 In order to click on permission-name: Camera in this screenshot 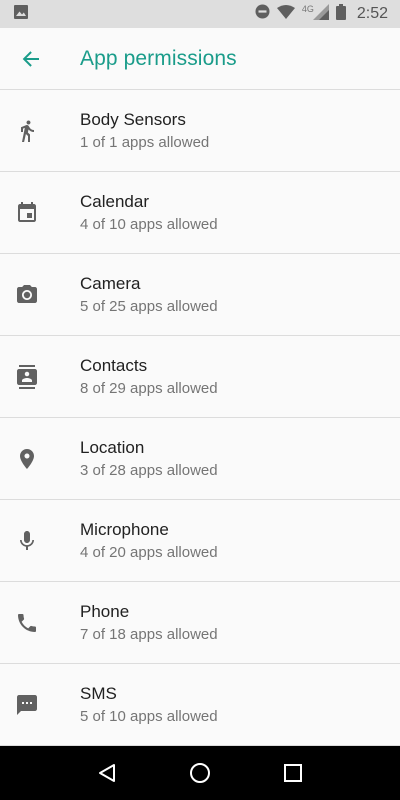, I will do `click(110, 283)`.